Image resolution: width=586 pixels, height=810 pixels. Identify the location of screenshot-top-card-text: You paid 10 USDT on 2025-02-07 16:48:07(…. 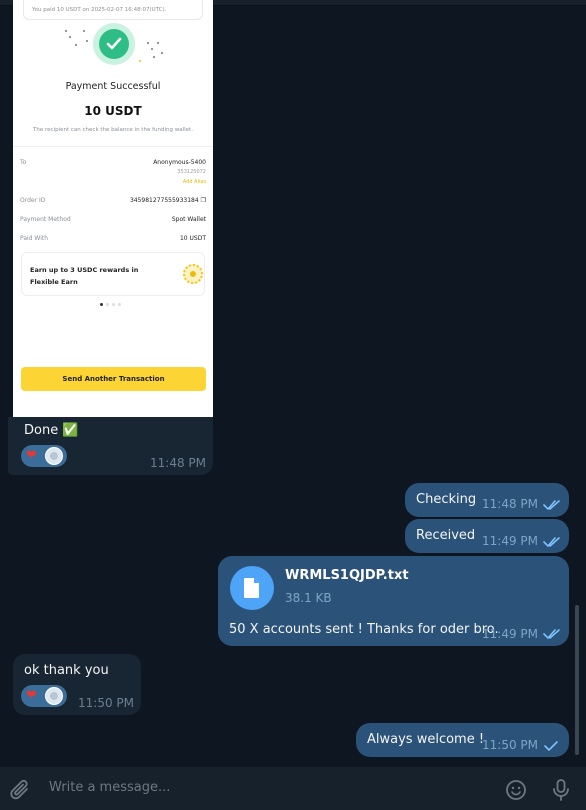
(99, 10).